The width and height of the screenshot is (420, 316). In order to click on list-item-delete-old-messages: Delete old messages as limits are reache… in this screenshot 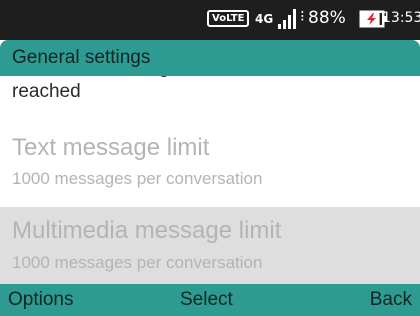, I will do `click(210, 97)`.